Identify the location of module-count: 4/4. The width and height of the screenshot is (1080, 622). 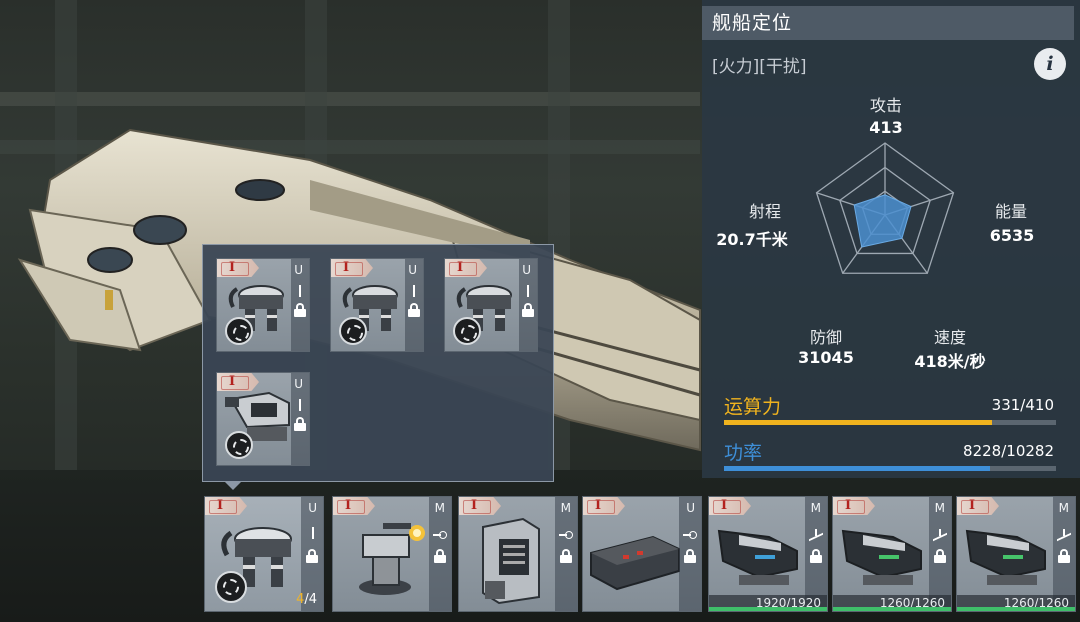
(306, 599).